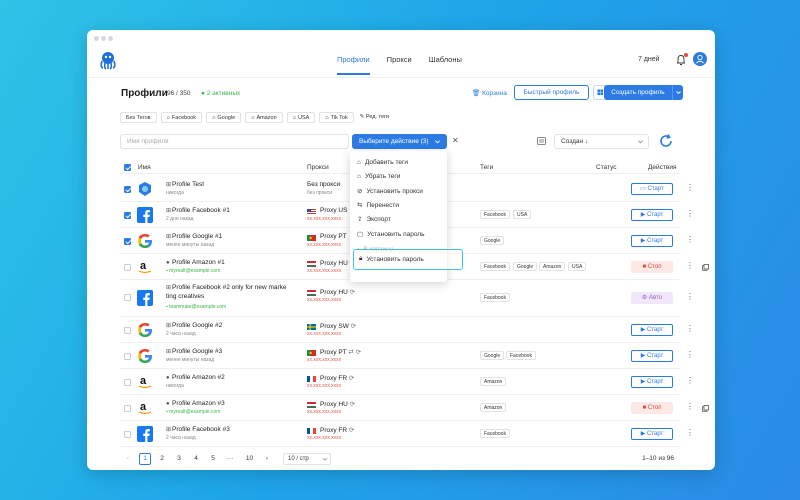  What do you see at coordinates (336, 117) in the screenshot?
I see `tag-filter-tiktok: ⌂ Tik Tok` at bounding box center [336, 117].